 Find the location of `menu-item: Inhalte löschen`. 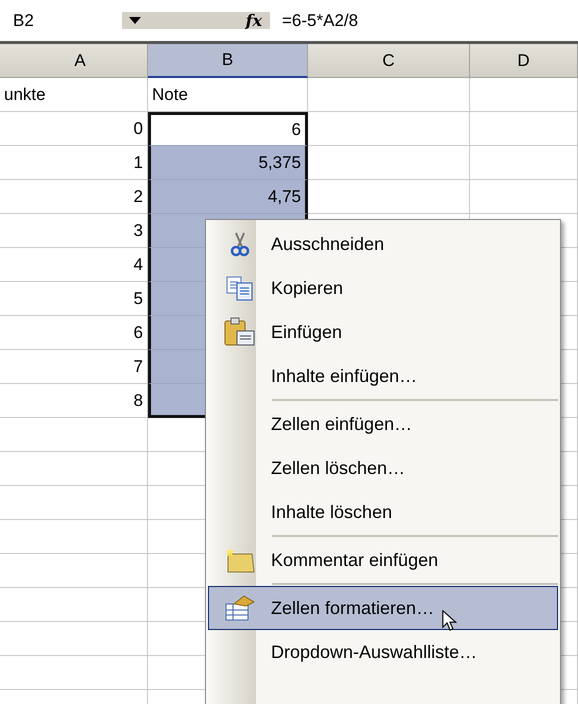

menu-item: Inhalte löschen is located at coordinates (383, 512).